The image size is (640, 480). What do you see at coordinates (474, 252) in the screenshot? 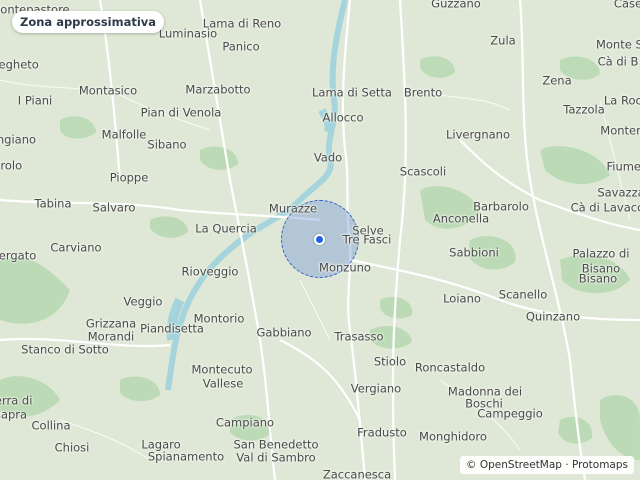
I see `place-label: Sabbioni` at bounding box center [474, 252].